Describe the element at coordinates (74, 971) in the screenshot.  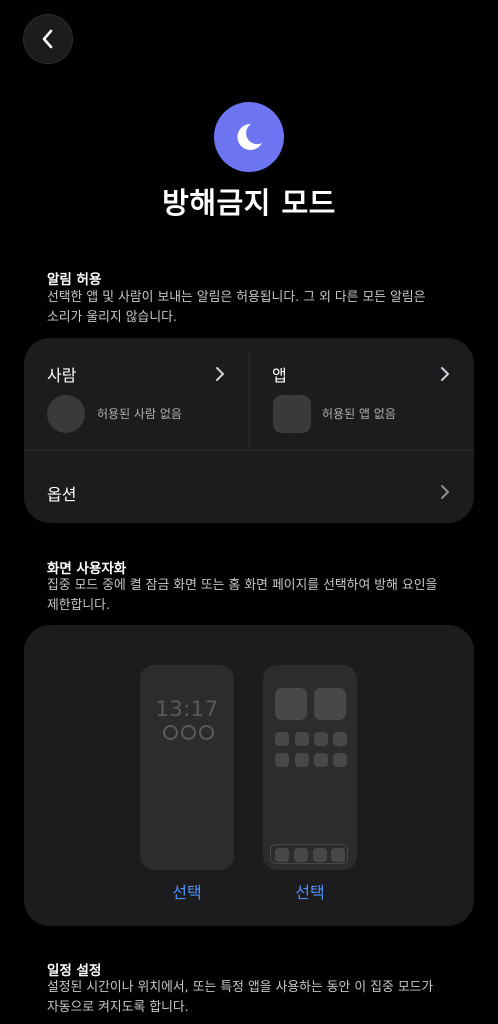
I see `schedule-section-title: 일정 설정` at that location.